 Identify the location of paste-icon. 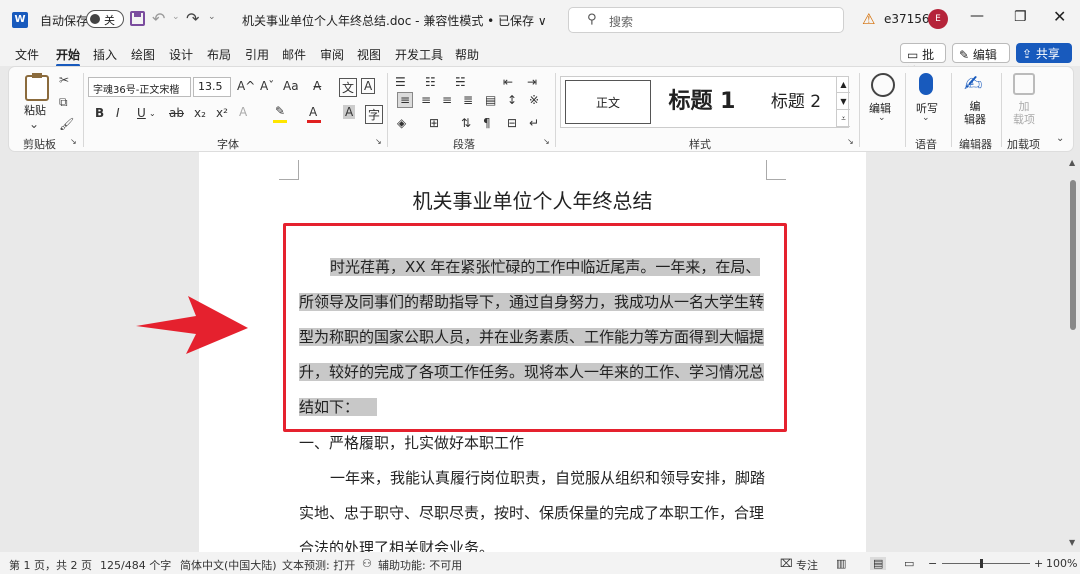
(37, 87).